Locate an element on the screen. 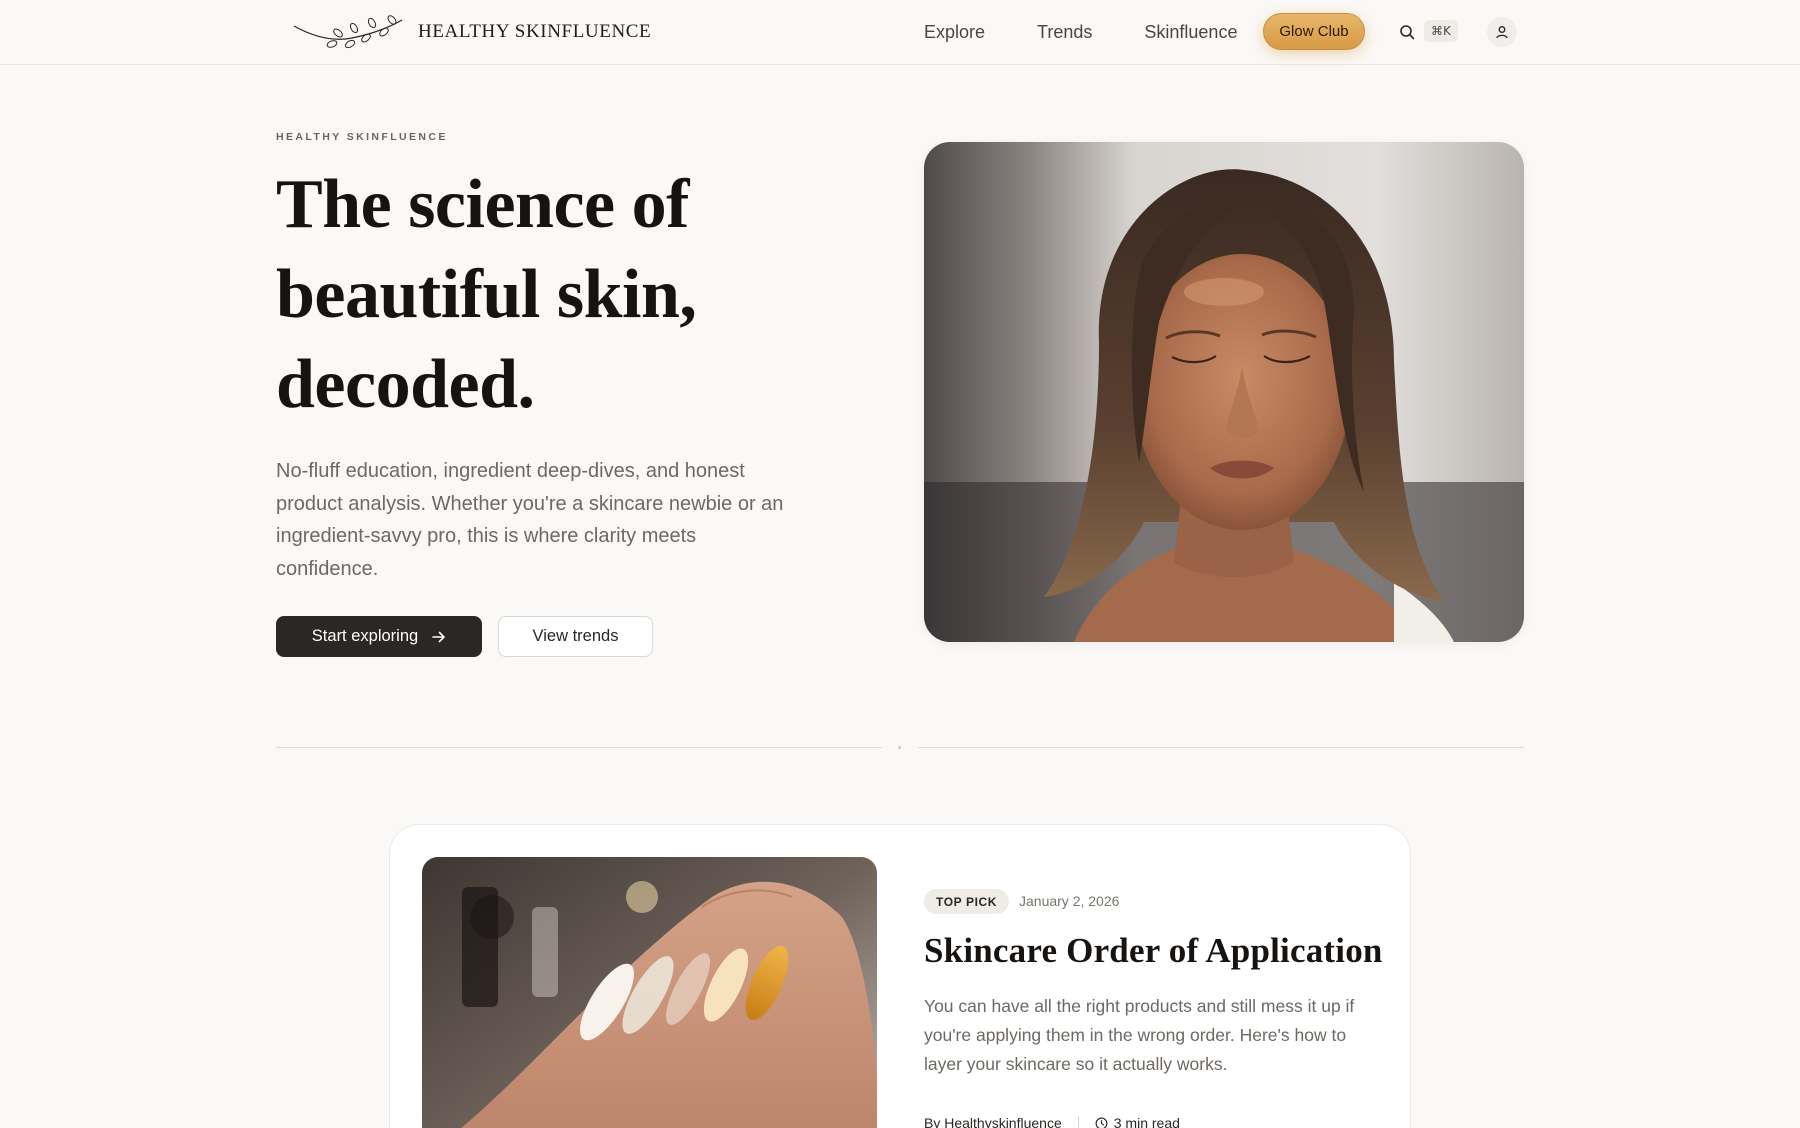 The height and width of the screenshot is (1128, 1800). arrow-right-icon is located at coordinates (438, 636).